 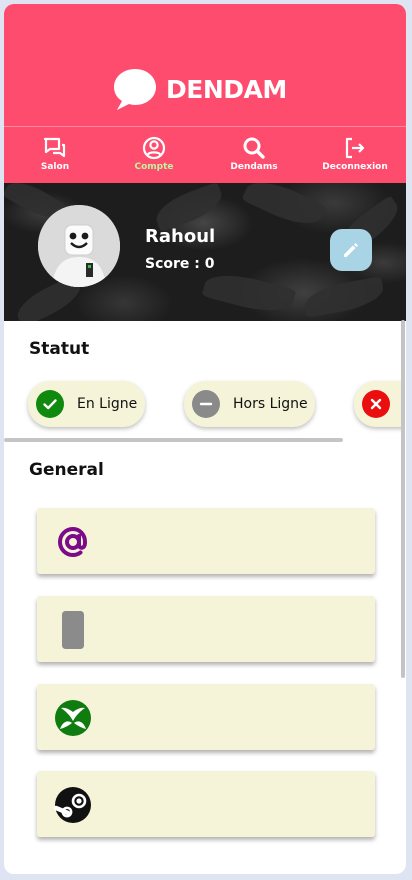 I want to click on nav-label-compte: Compte, so click(x=154, y=167).